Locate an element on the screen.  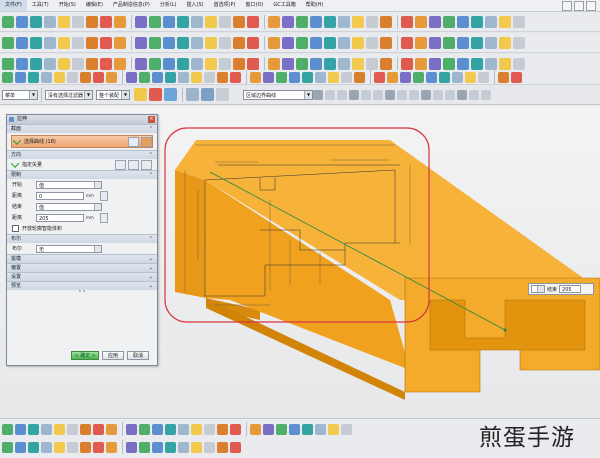
menu-item-9: GC工具箱 is located at coordinates (284, 5).